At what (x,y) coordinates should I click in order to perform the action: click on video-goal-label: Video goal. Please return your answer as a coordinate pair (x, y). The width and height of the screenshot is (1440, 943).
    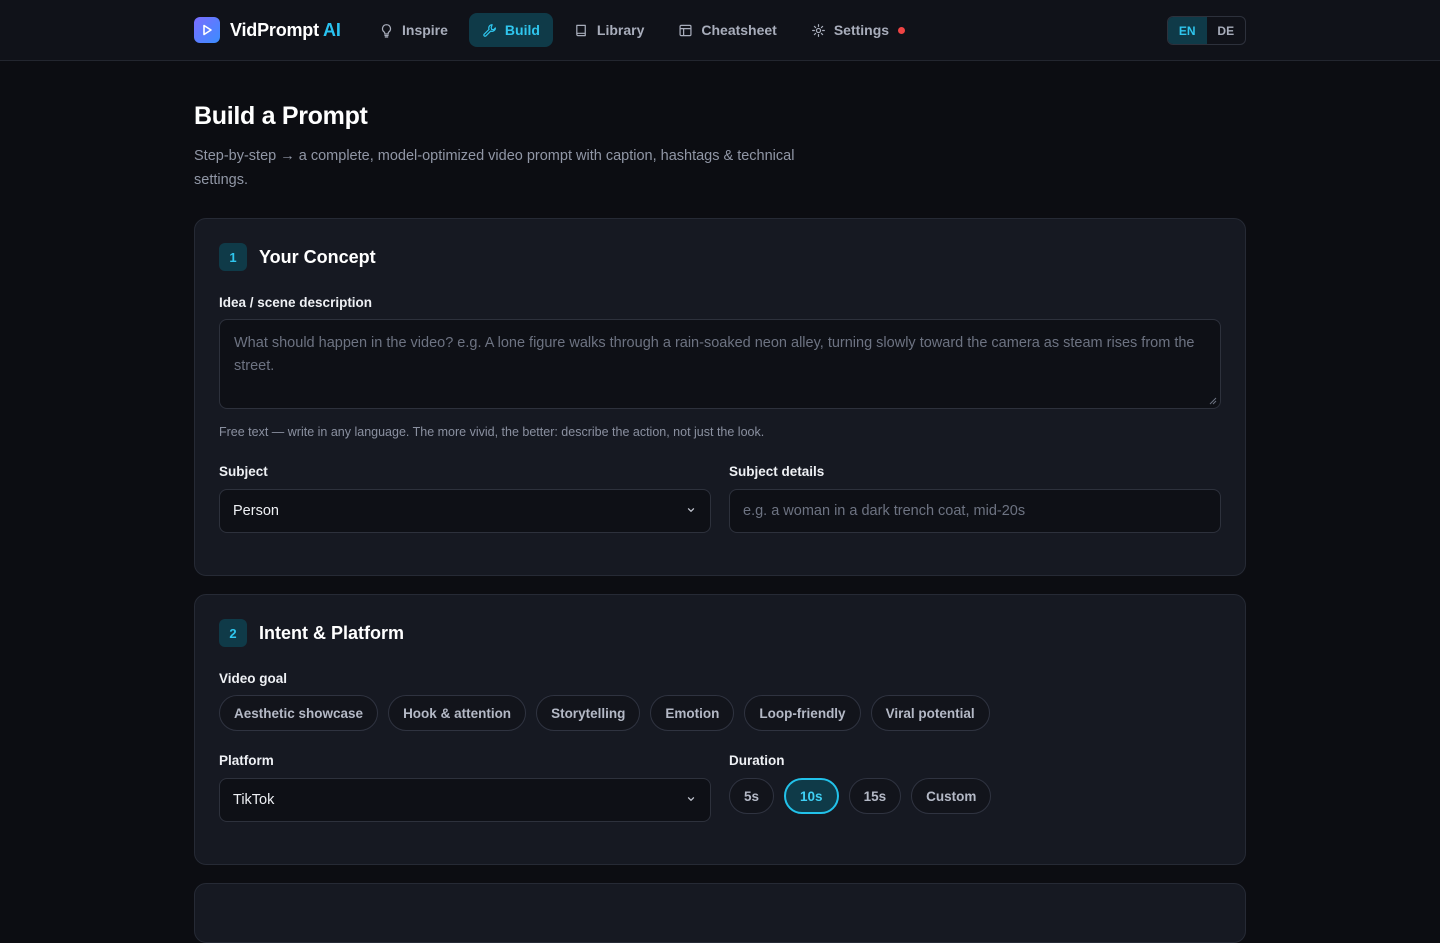
    Looking at the image, I should click on (253, 678).